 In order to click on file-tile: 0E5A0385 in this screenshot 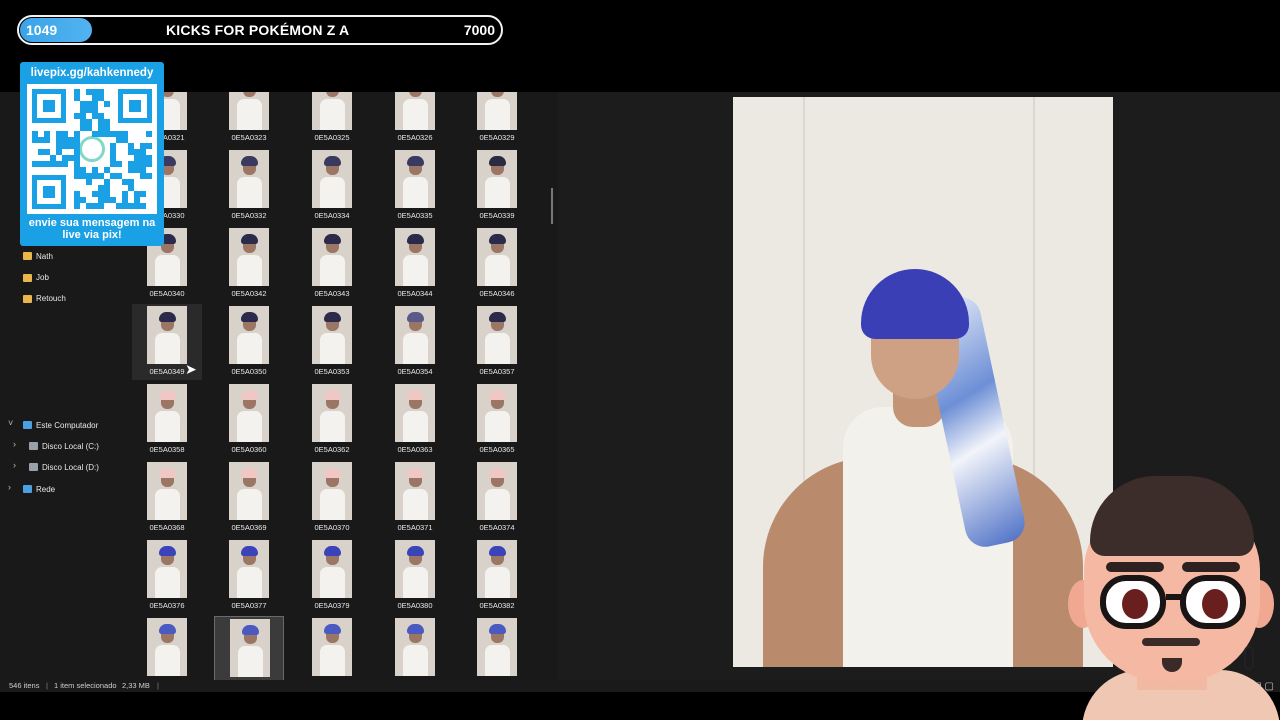, I will do `click(167, 648)`.